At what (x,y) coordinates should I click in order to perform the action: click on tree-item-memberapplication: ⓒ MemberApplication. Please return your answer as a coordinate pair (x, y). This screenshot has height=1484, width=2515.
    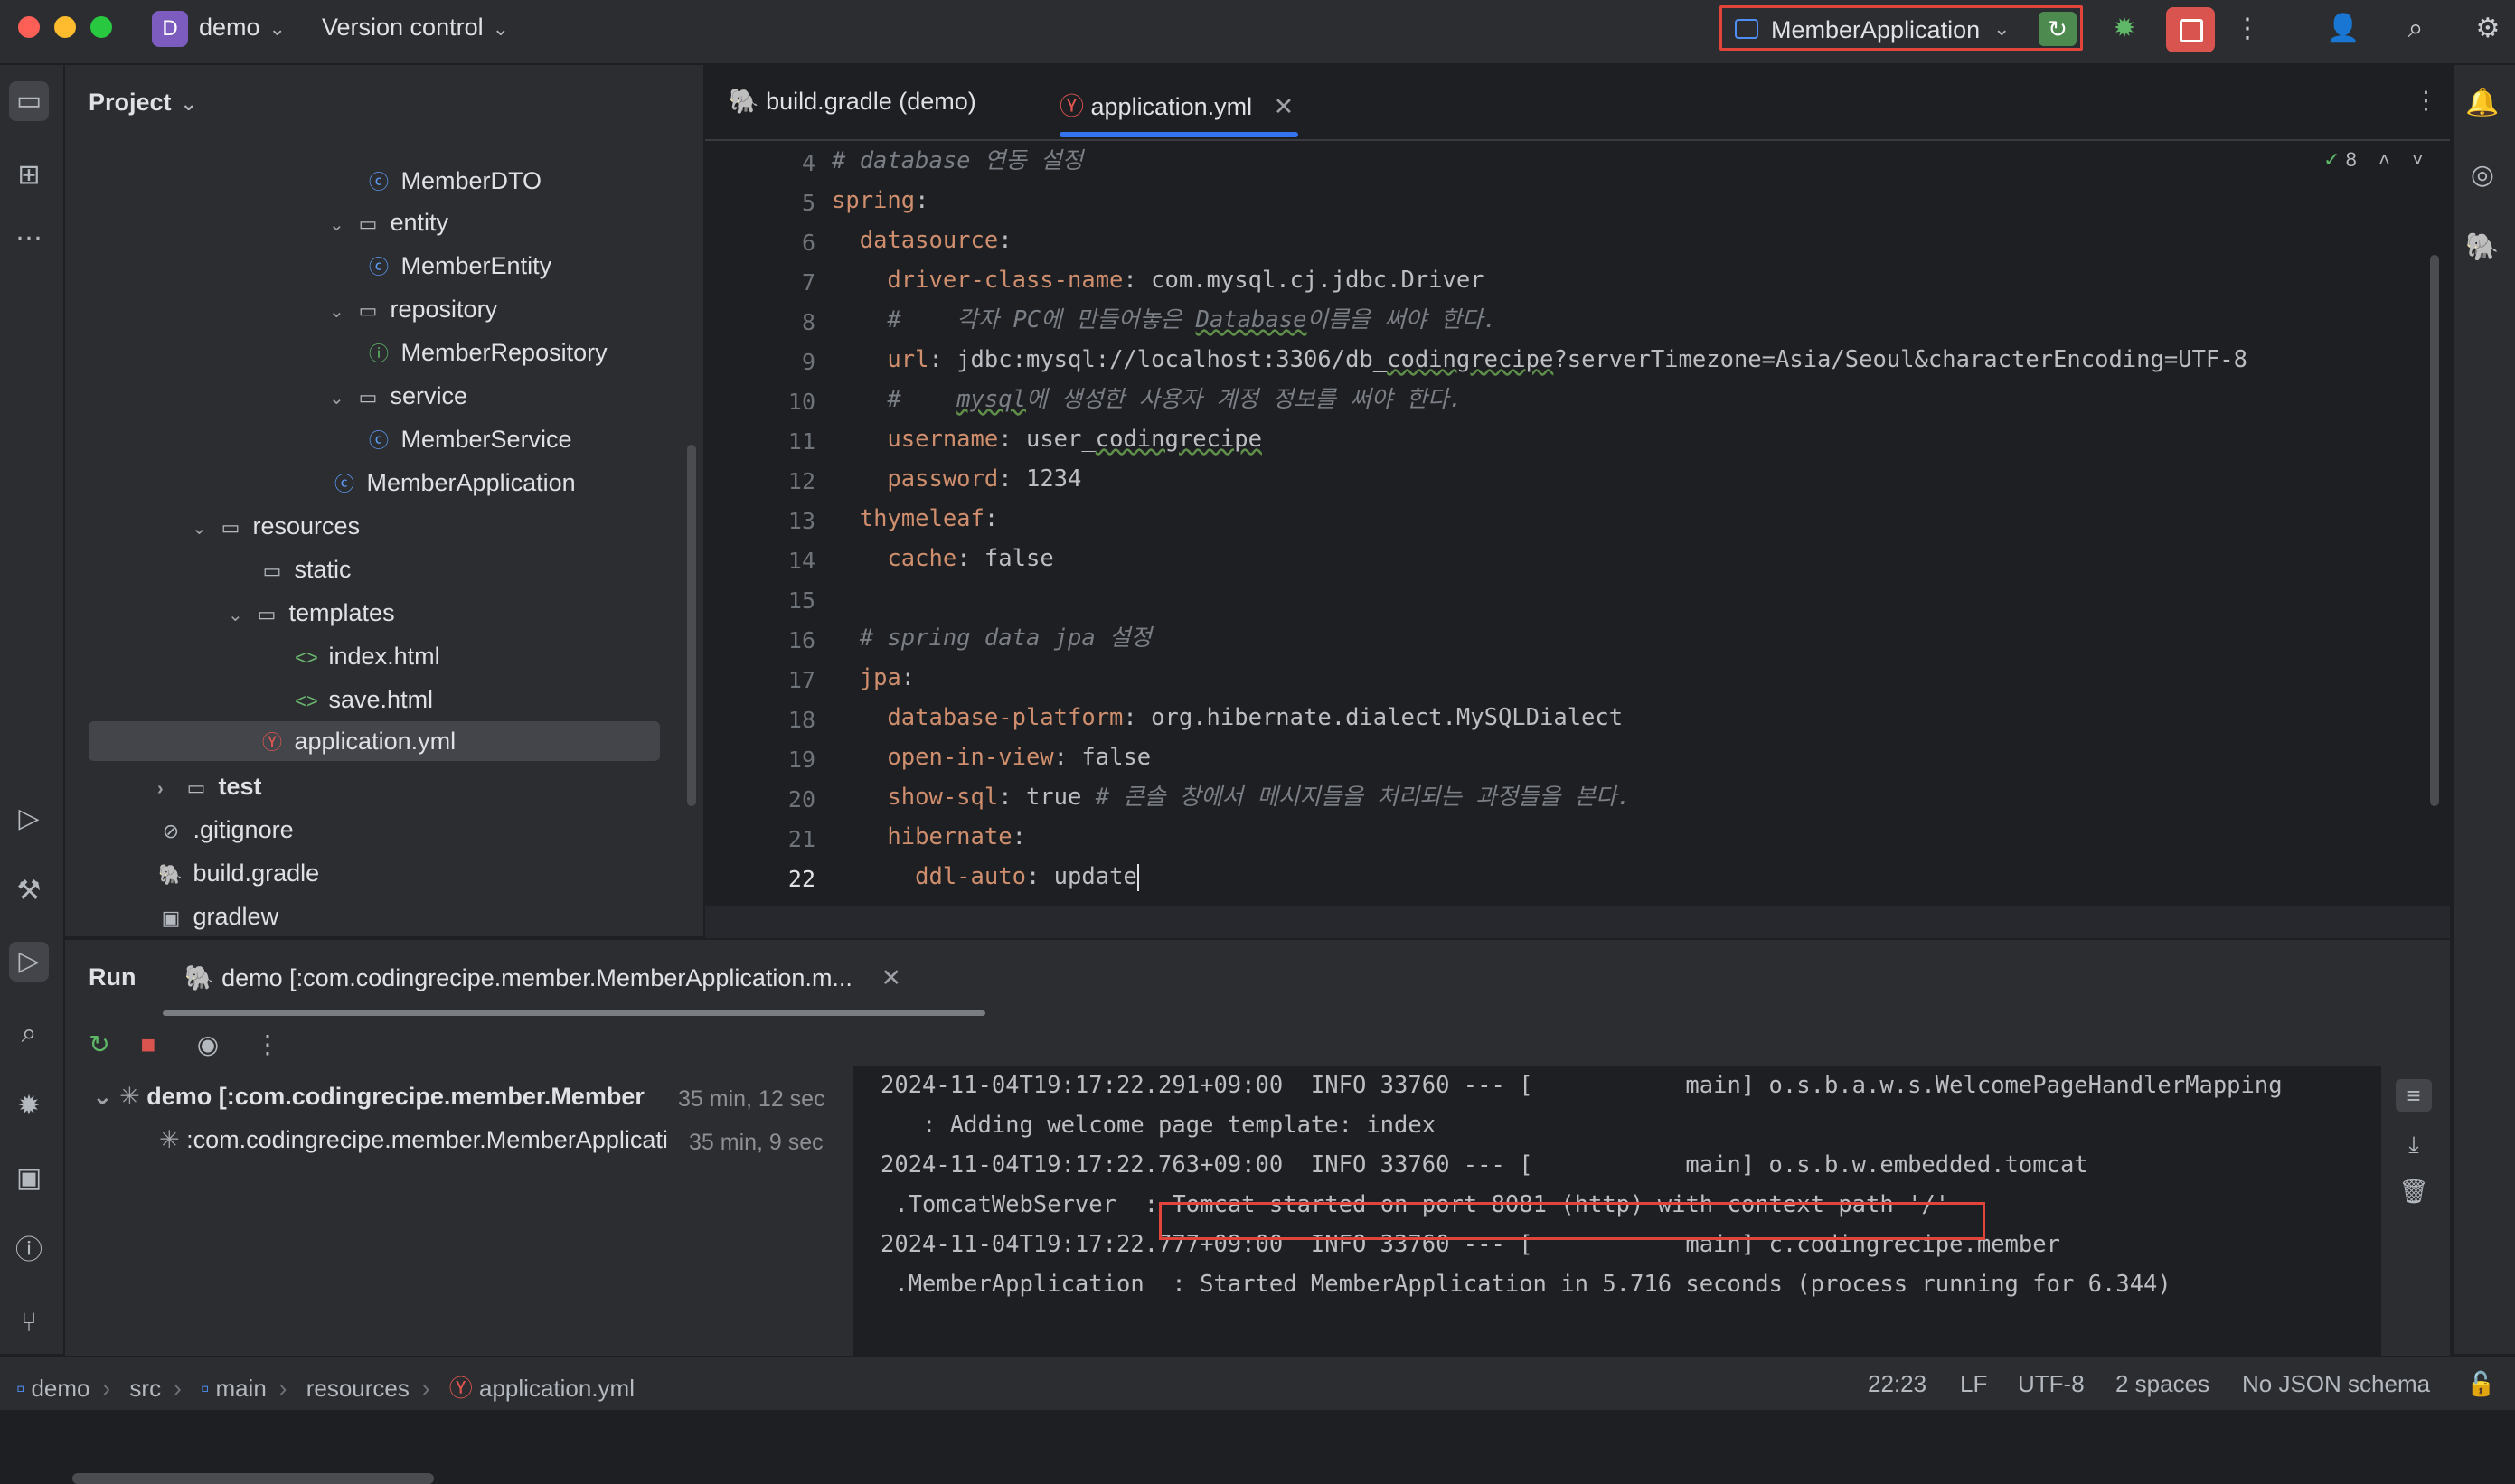
    Looking at the image, I should click on (452, 483).